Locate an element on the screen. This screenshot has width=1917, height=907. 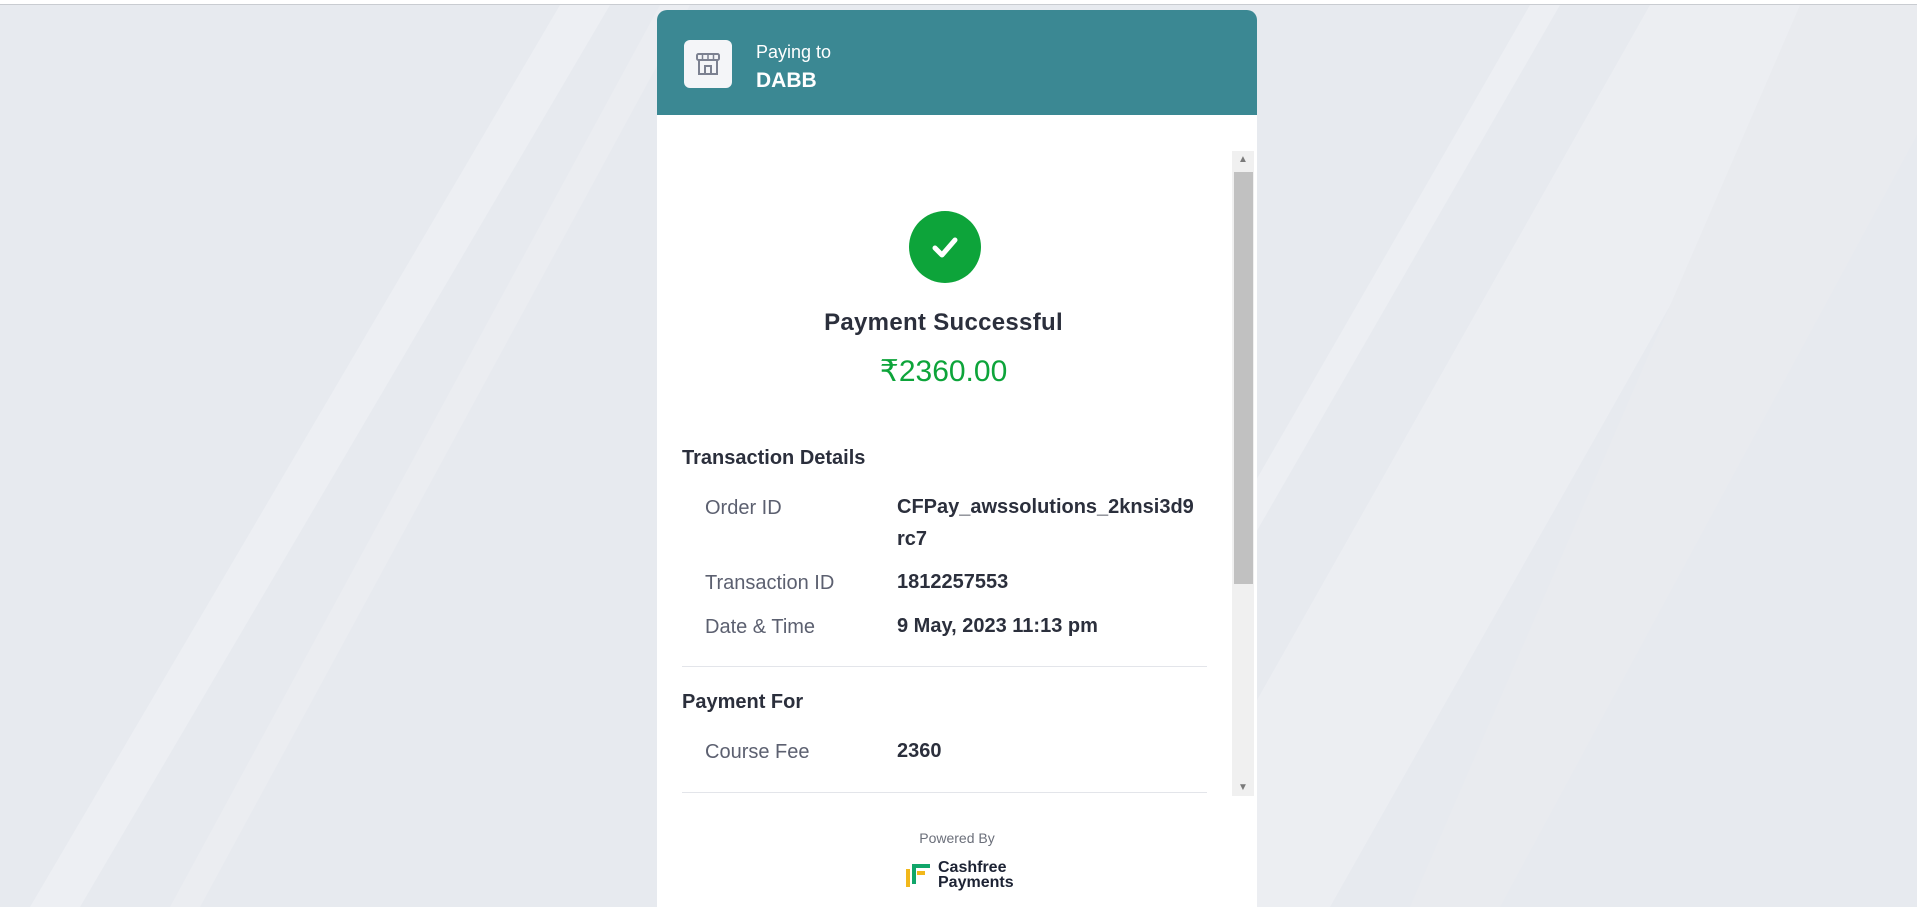
payment-for-title: Payment For is located at coordinates (743, 702).